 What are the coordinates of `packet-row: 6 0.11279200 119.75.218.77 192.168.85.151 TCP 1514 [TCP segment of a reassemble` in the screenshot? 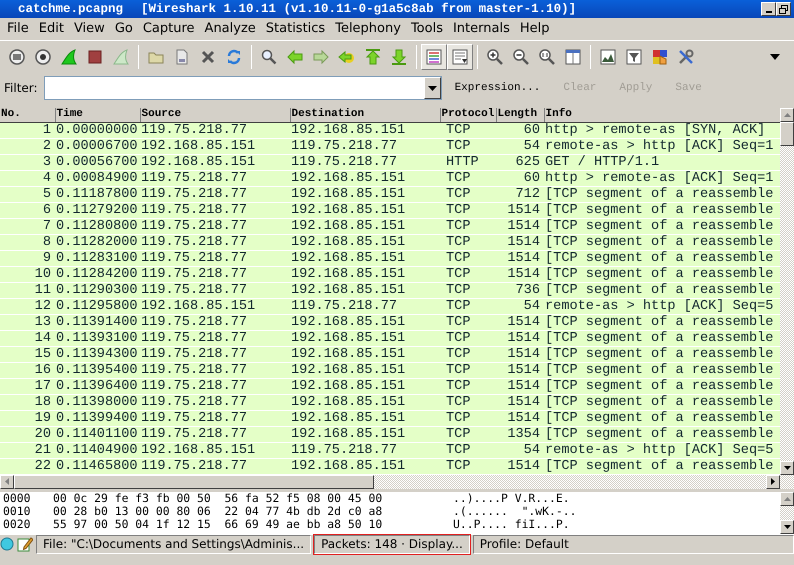 It's located at (390, 210).